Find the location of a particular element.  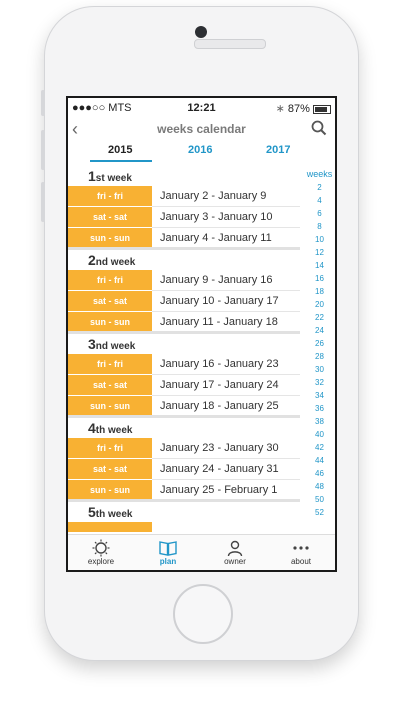

week-index-number: 42 is located at coordinates (319, 447).